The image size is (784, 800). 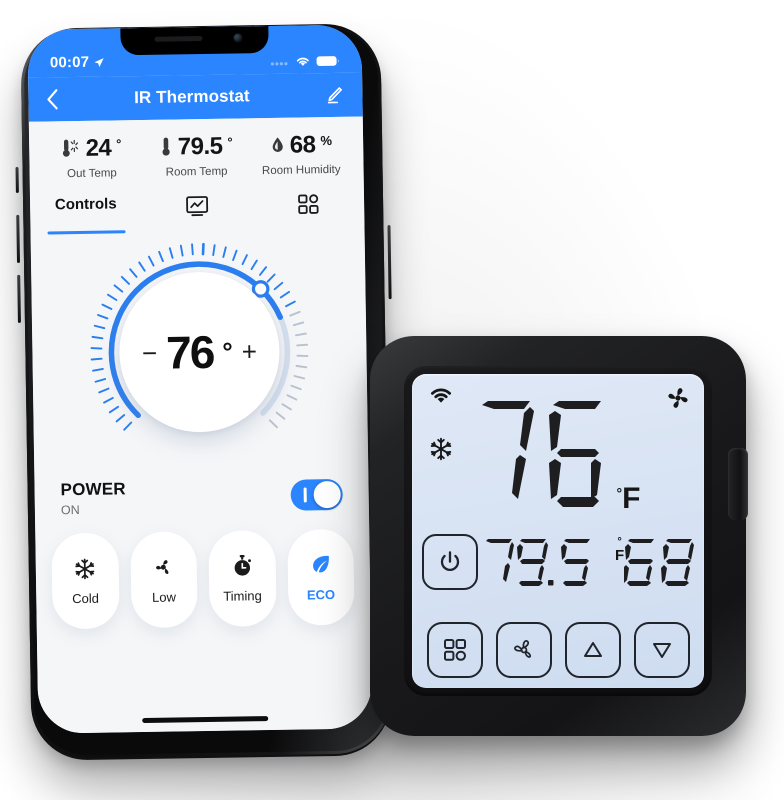 I want to click on power-toggle, so click(x=316, y=494).